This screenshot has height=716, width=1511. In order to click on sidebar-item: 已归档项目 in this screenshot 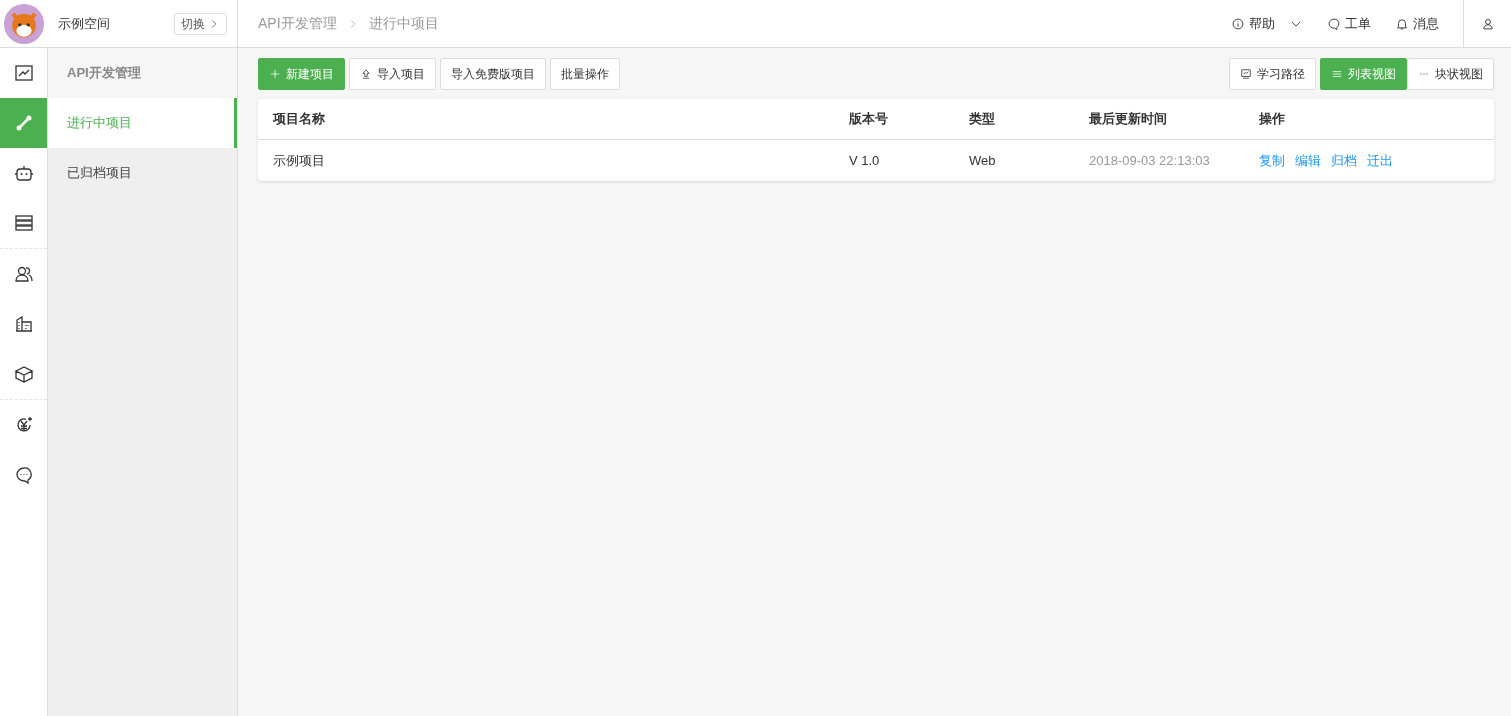, I will do `click(142, 173)`.